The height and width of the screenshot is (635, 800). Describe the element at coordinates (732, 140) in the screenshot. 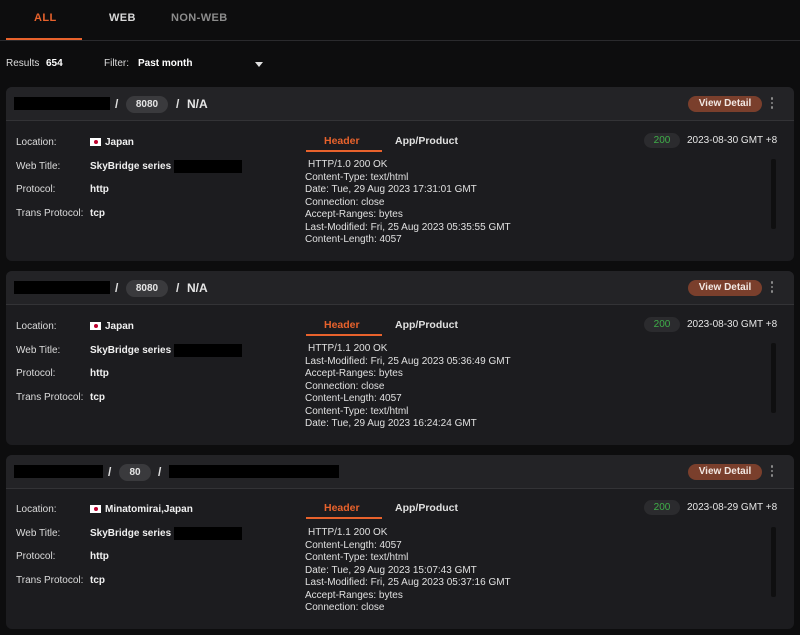

I see `timestamp: 2023-08-30 GMT +8` at that location.